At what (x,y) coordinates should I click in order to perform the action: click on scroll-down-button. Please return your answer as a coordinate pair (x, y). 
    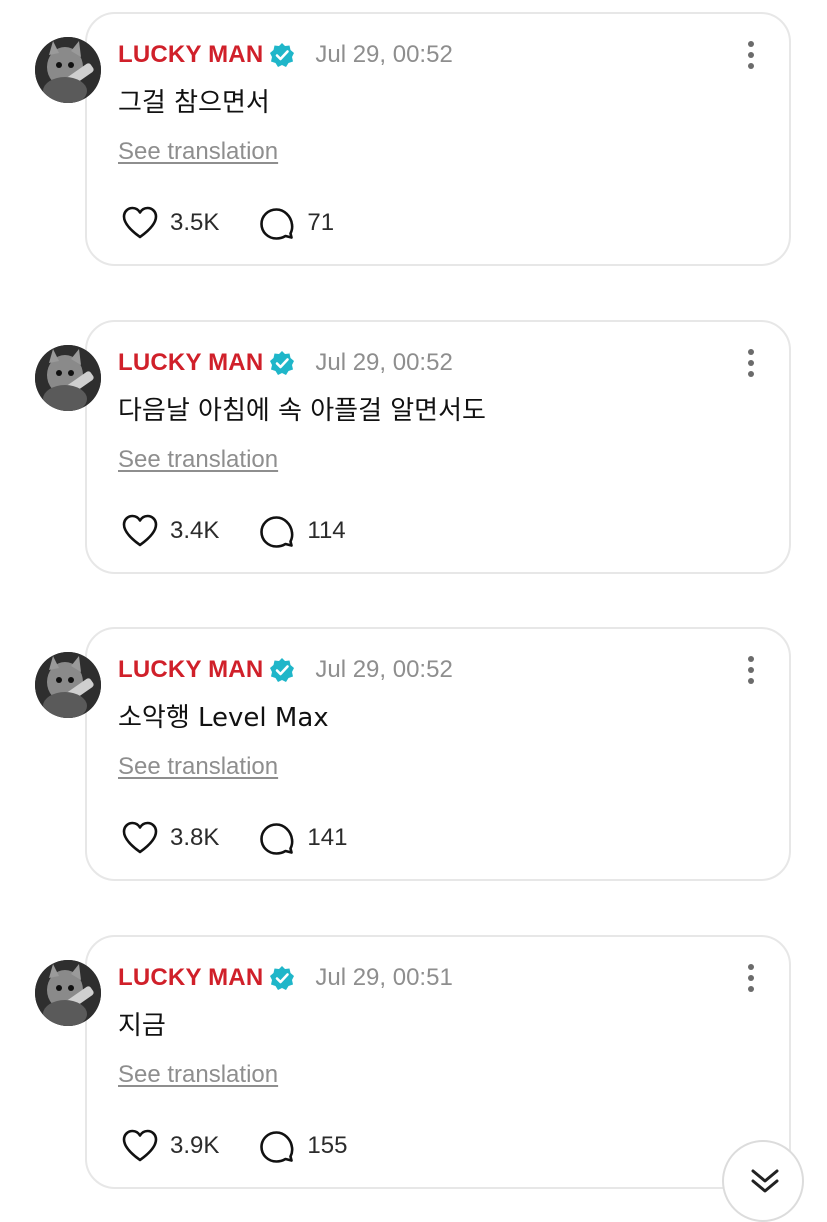
    Looking at the image, I should click on (763, 1181).